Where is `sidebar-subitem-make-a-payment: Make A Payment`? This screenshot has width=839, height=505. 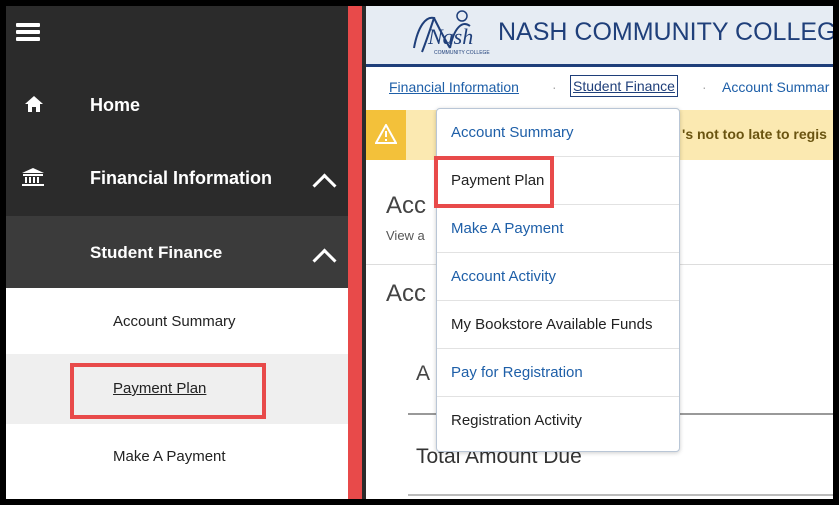 sidebar-subitem-make-a-payment: Make A Payment is located at coordinates (177, 461).